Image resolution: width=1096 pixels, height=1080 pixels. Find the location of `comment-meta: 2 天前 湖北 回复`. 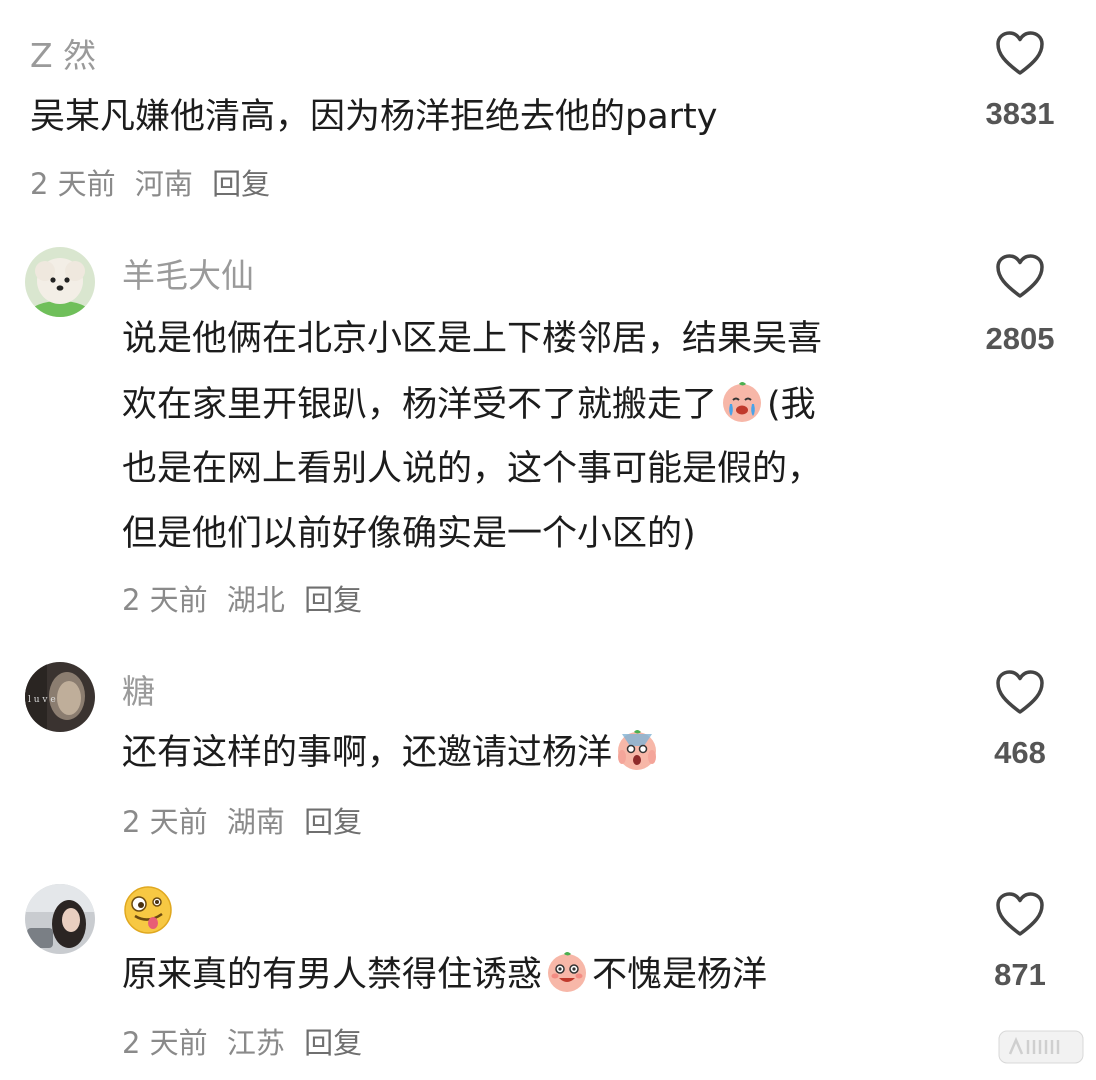

comment-meta: 2 天前 湖北 回复 is located at coordinates (247, 600).